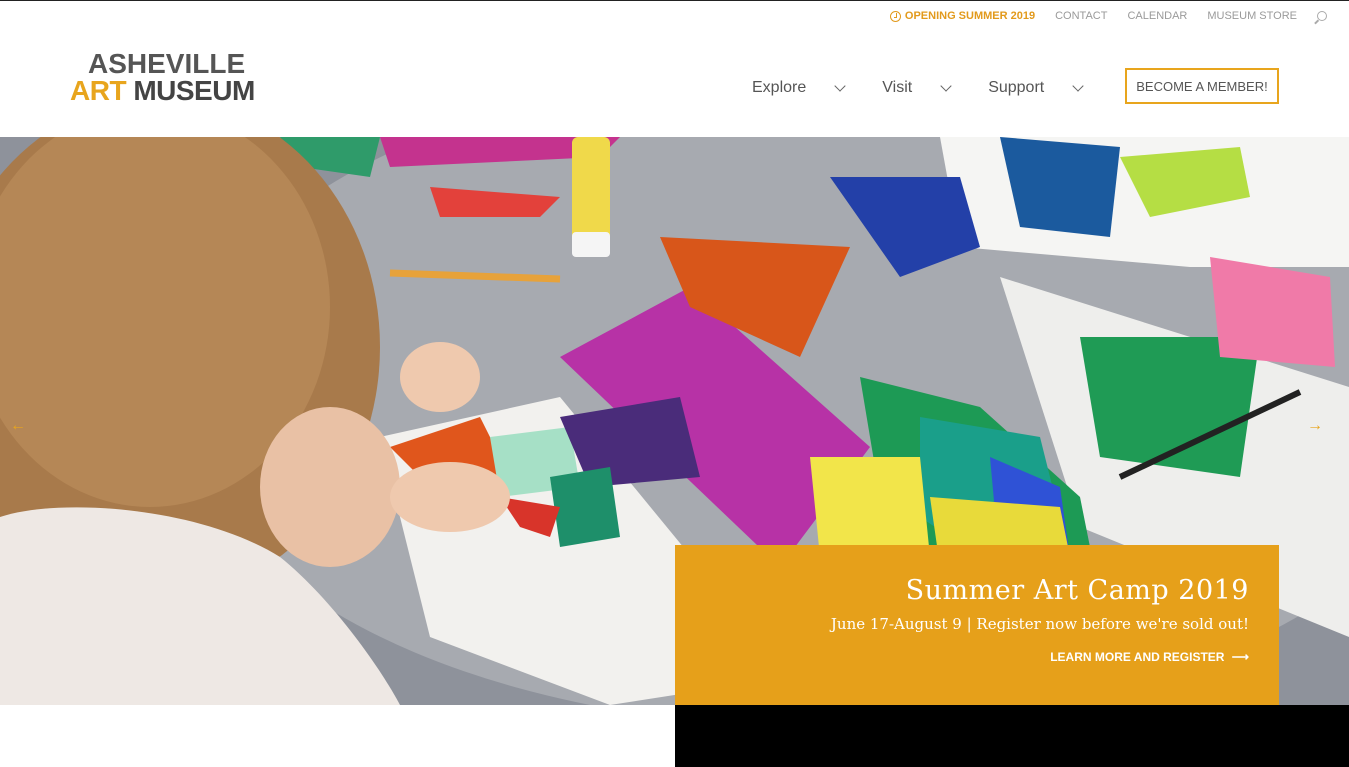 The width and height of the screenshot is (1349, 767). I want to click on logo-line-asheville: ASHEVILLE, so click(167, 63).